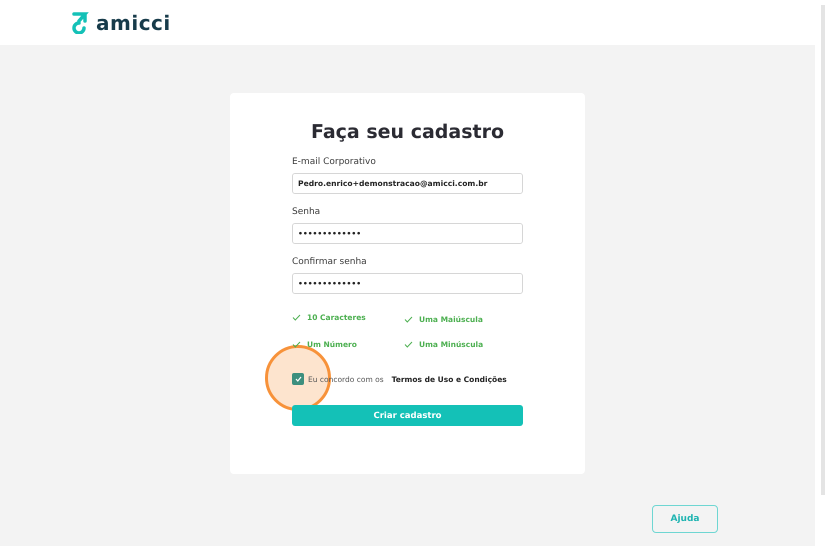  I want to click on form-title: Faça seu cadastro, so click(408, 132).